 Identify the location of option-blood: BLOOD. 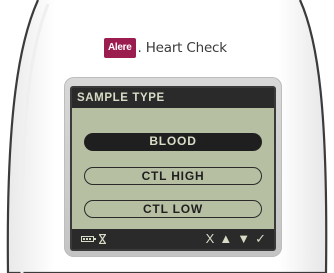
(173, 142).